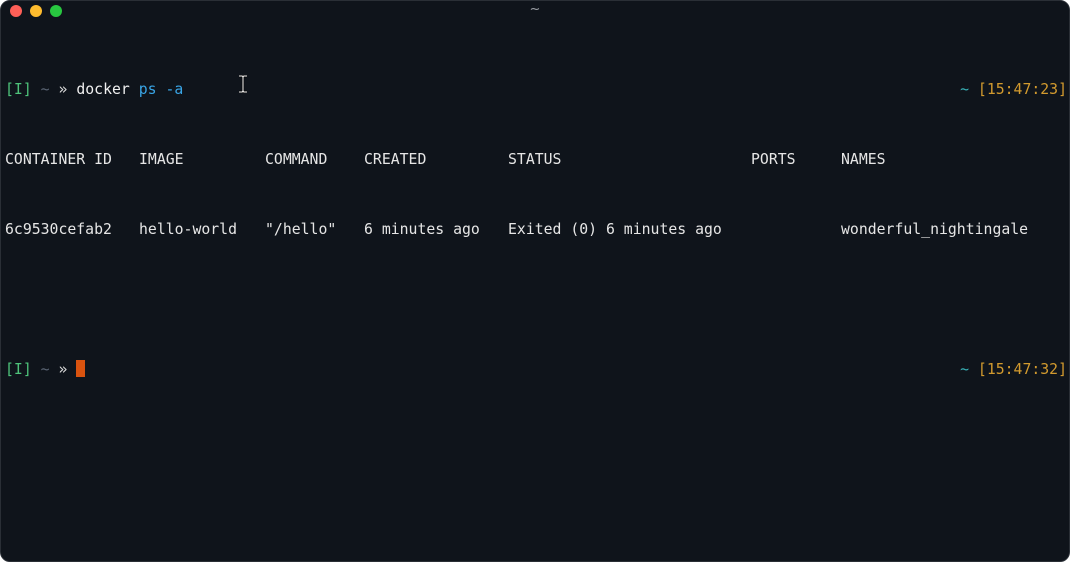 This screenshot has height=562, width=1070. What do you see at coordinates (81, 368) in the screenshot?
I see `text-cursor` at bounding box center [81, 368].